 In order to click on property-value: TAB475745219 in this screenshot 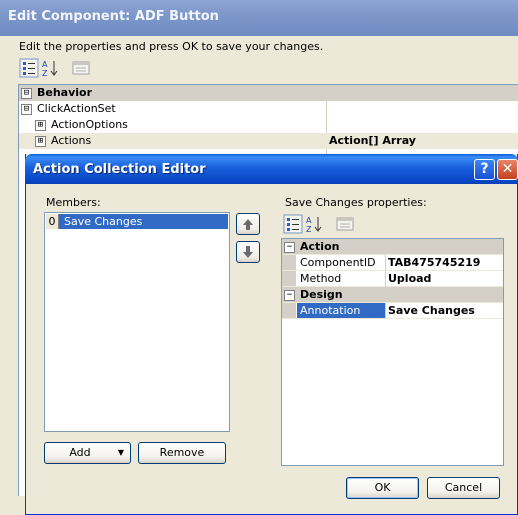, I will do `click(434, 262)`.